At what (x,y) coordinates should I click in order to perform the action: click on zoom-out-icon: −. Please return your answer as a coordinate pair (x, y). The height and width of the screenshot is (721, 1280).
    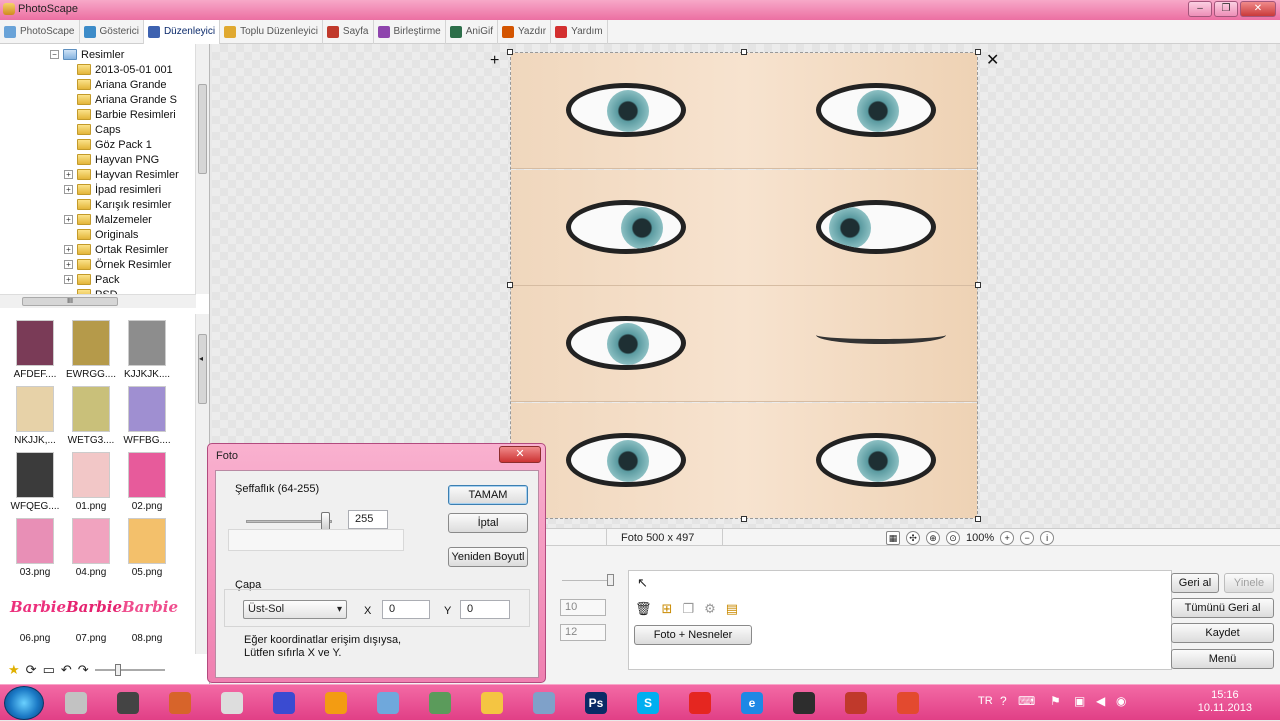
    Looking at the image, I should click on (1027, 538).